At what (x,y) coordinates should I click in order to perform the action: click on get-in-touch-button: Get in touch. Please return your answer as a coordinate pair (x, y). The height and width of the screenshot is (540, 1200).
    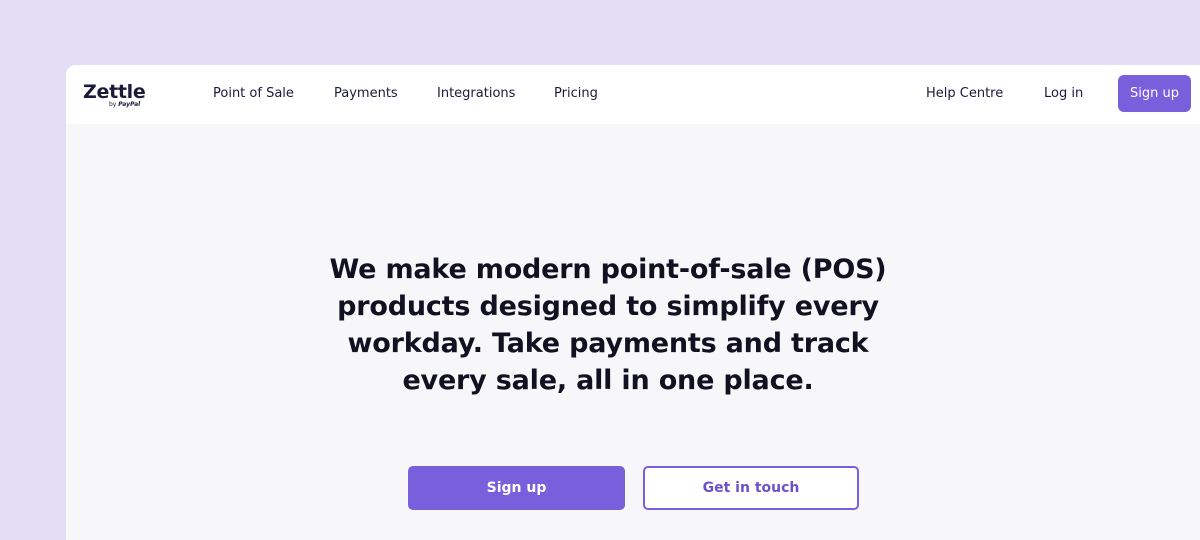
    Looking at the image, I should click on (751, 488).